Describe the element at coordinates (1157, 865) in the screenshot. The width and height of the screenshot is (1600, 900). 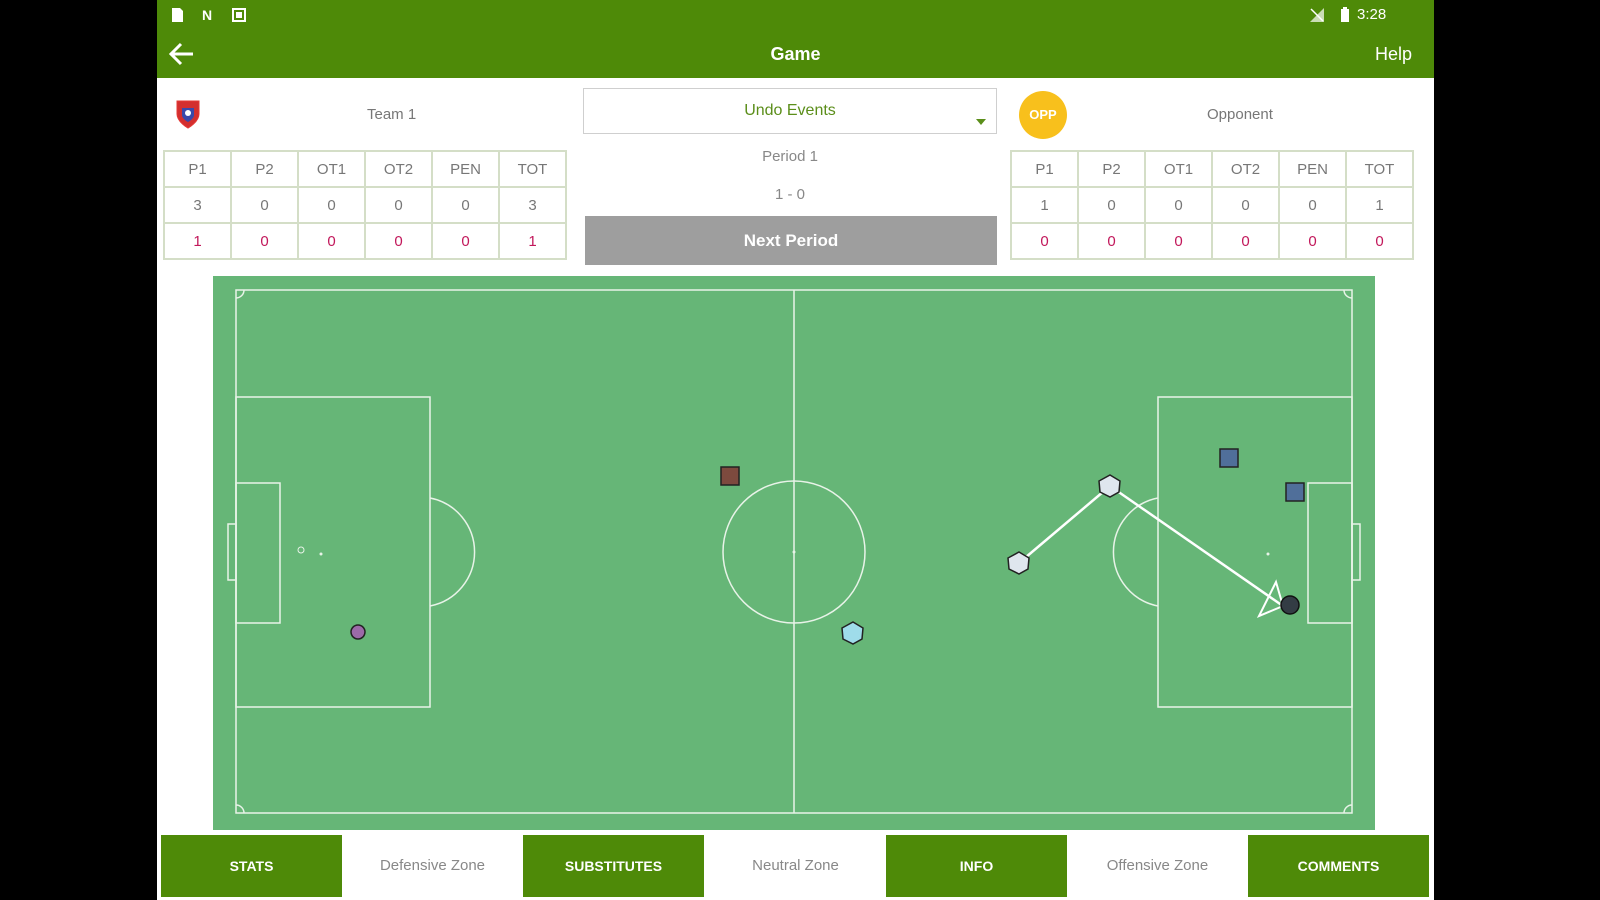
I see `offensive-zone-label: Offensive Zone` at that location.